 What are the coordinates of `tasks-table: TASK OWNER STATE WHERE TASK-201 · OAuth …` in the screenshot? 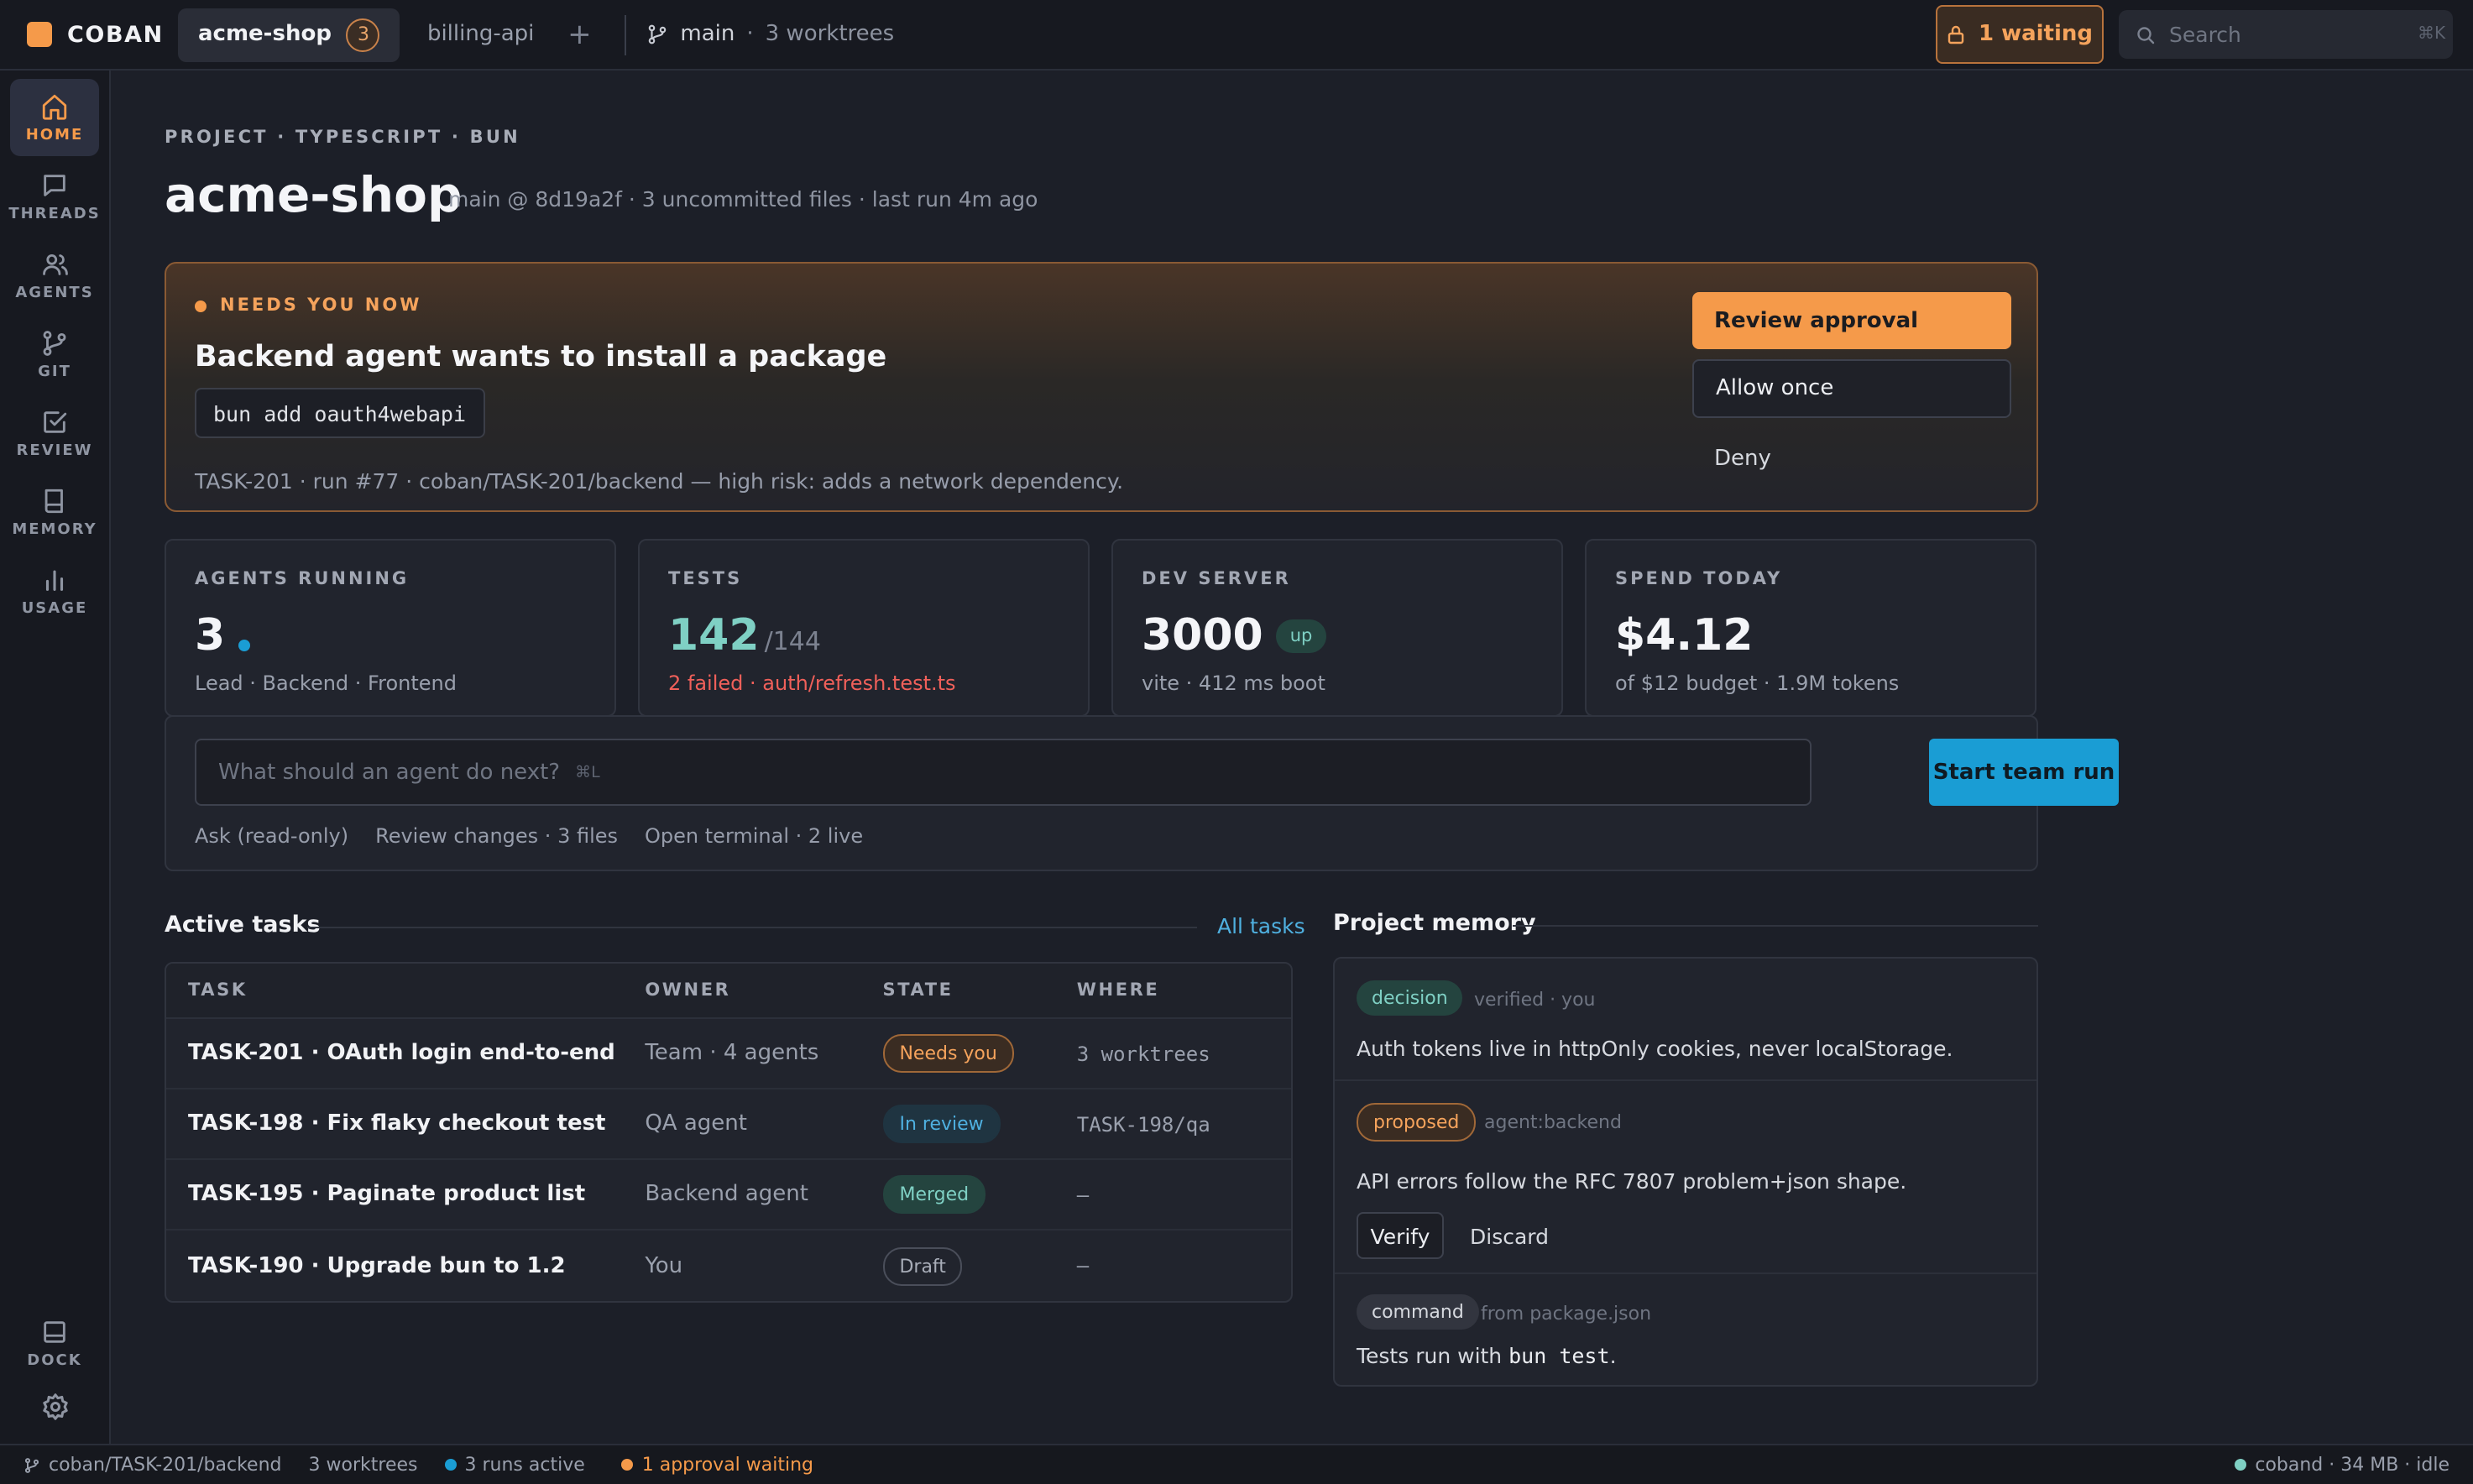 It's located at (729, 1132).